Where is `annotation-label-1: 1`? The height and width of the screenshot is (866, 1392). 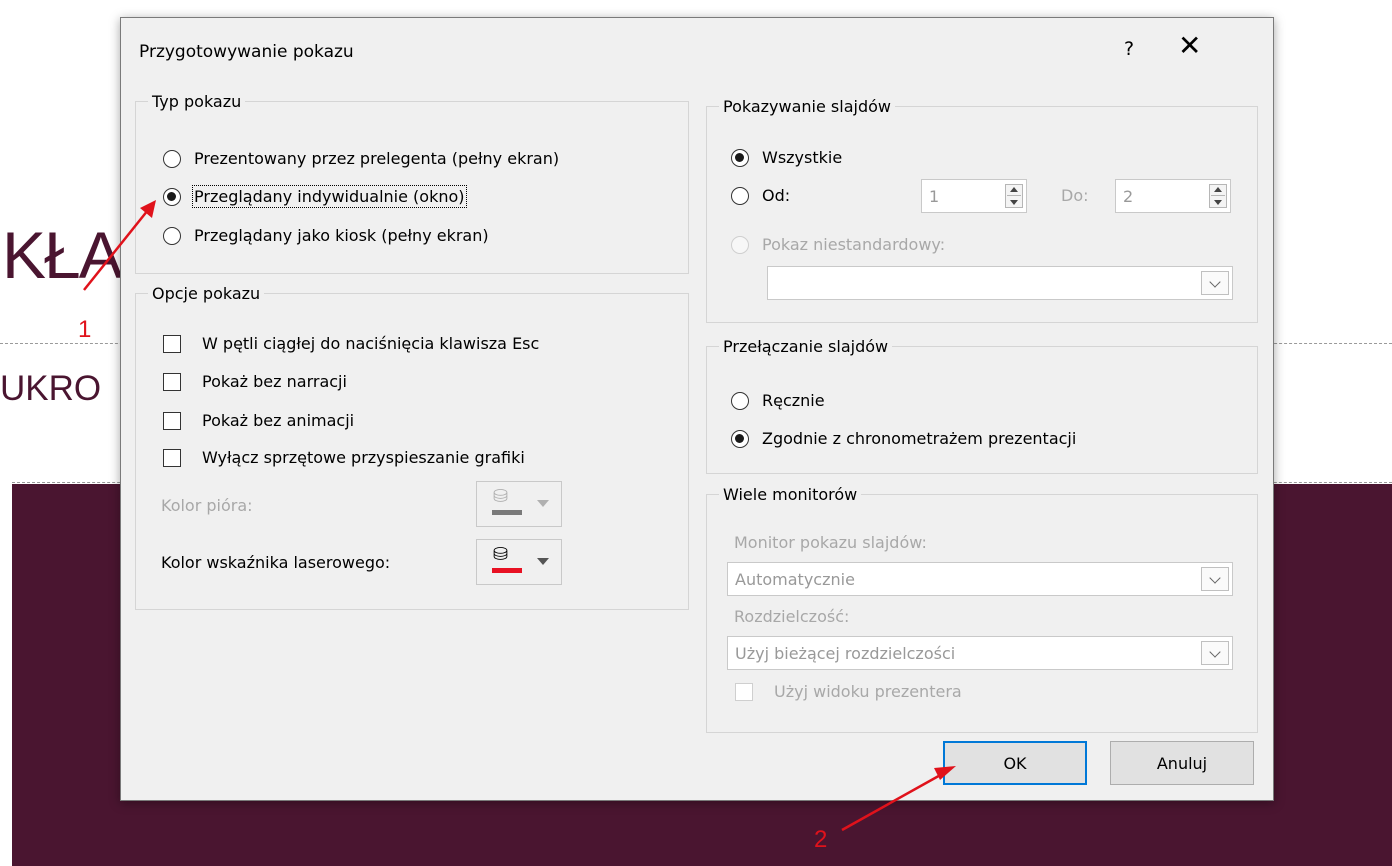 annotation-label-1: 1 is located at coordinates (85, 329).